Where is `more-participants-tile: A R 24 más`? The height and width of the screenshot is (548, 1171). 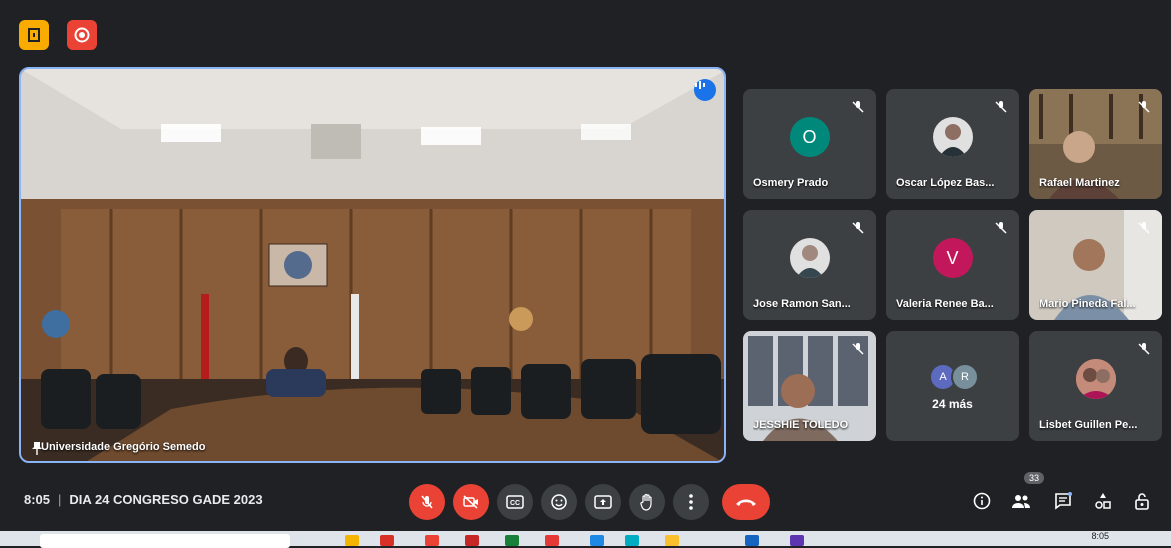 more-participants-tile: A R 24 más is located at coordinates (952, 386).